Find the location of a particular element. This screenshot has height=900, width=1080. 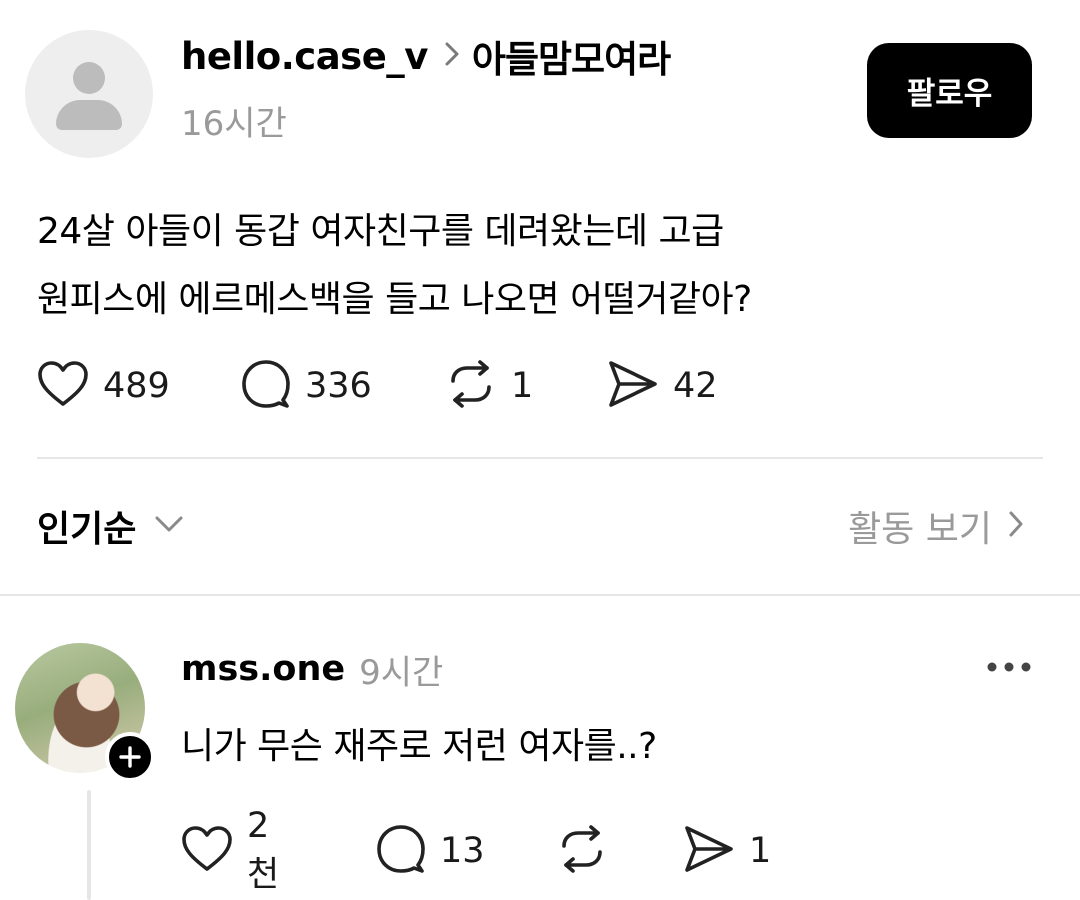

sort-dropdown: 인기순 is located at coordinates (110, 526).